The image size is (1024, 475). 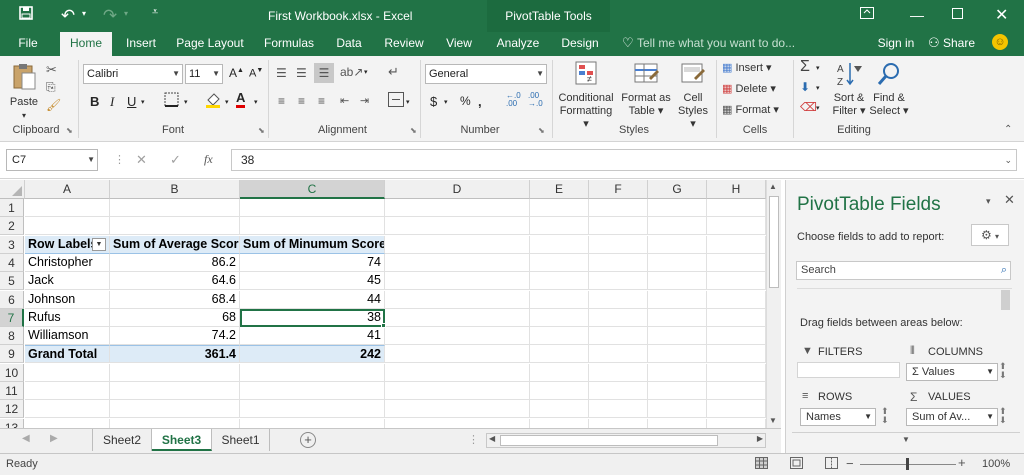 I want to click on col-header-a: A, so click(x=67, y=189).